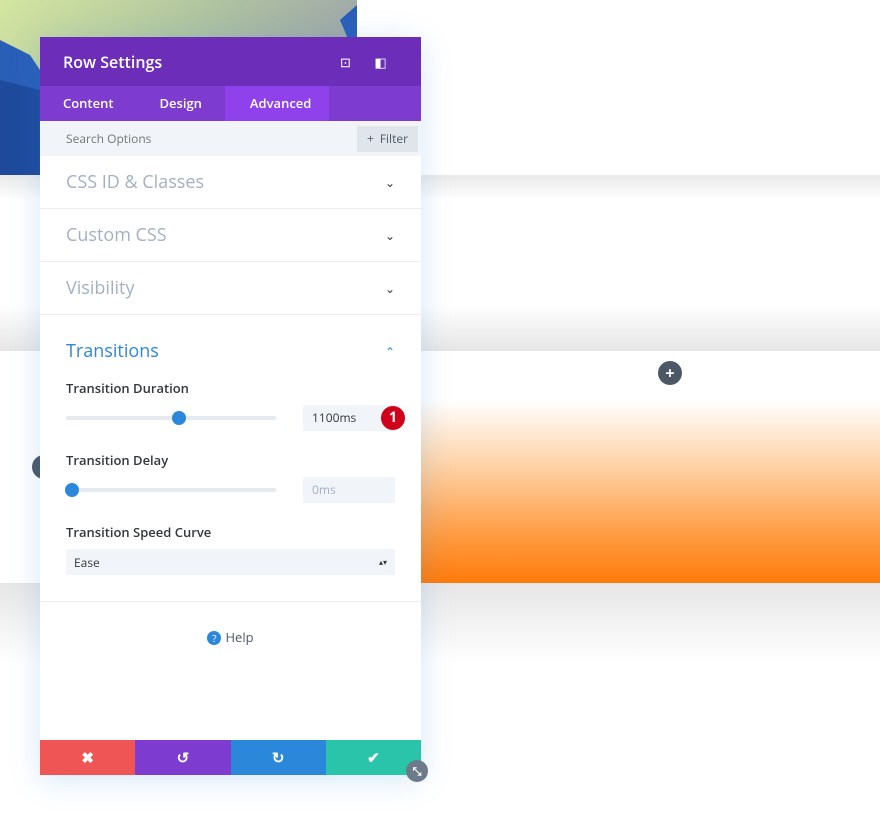 The height and width of the screenshot is (818, 880). Describe the element at coordinates (112, 351) in the screenshot. I see `group-label: Transitions` at that location.